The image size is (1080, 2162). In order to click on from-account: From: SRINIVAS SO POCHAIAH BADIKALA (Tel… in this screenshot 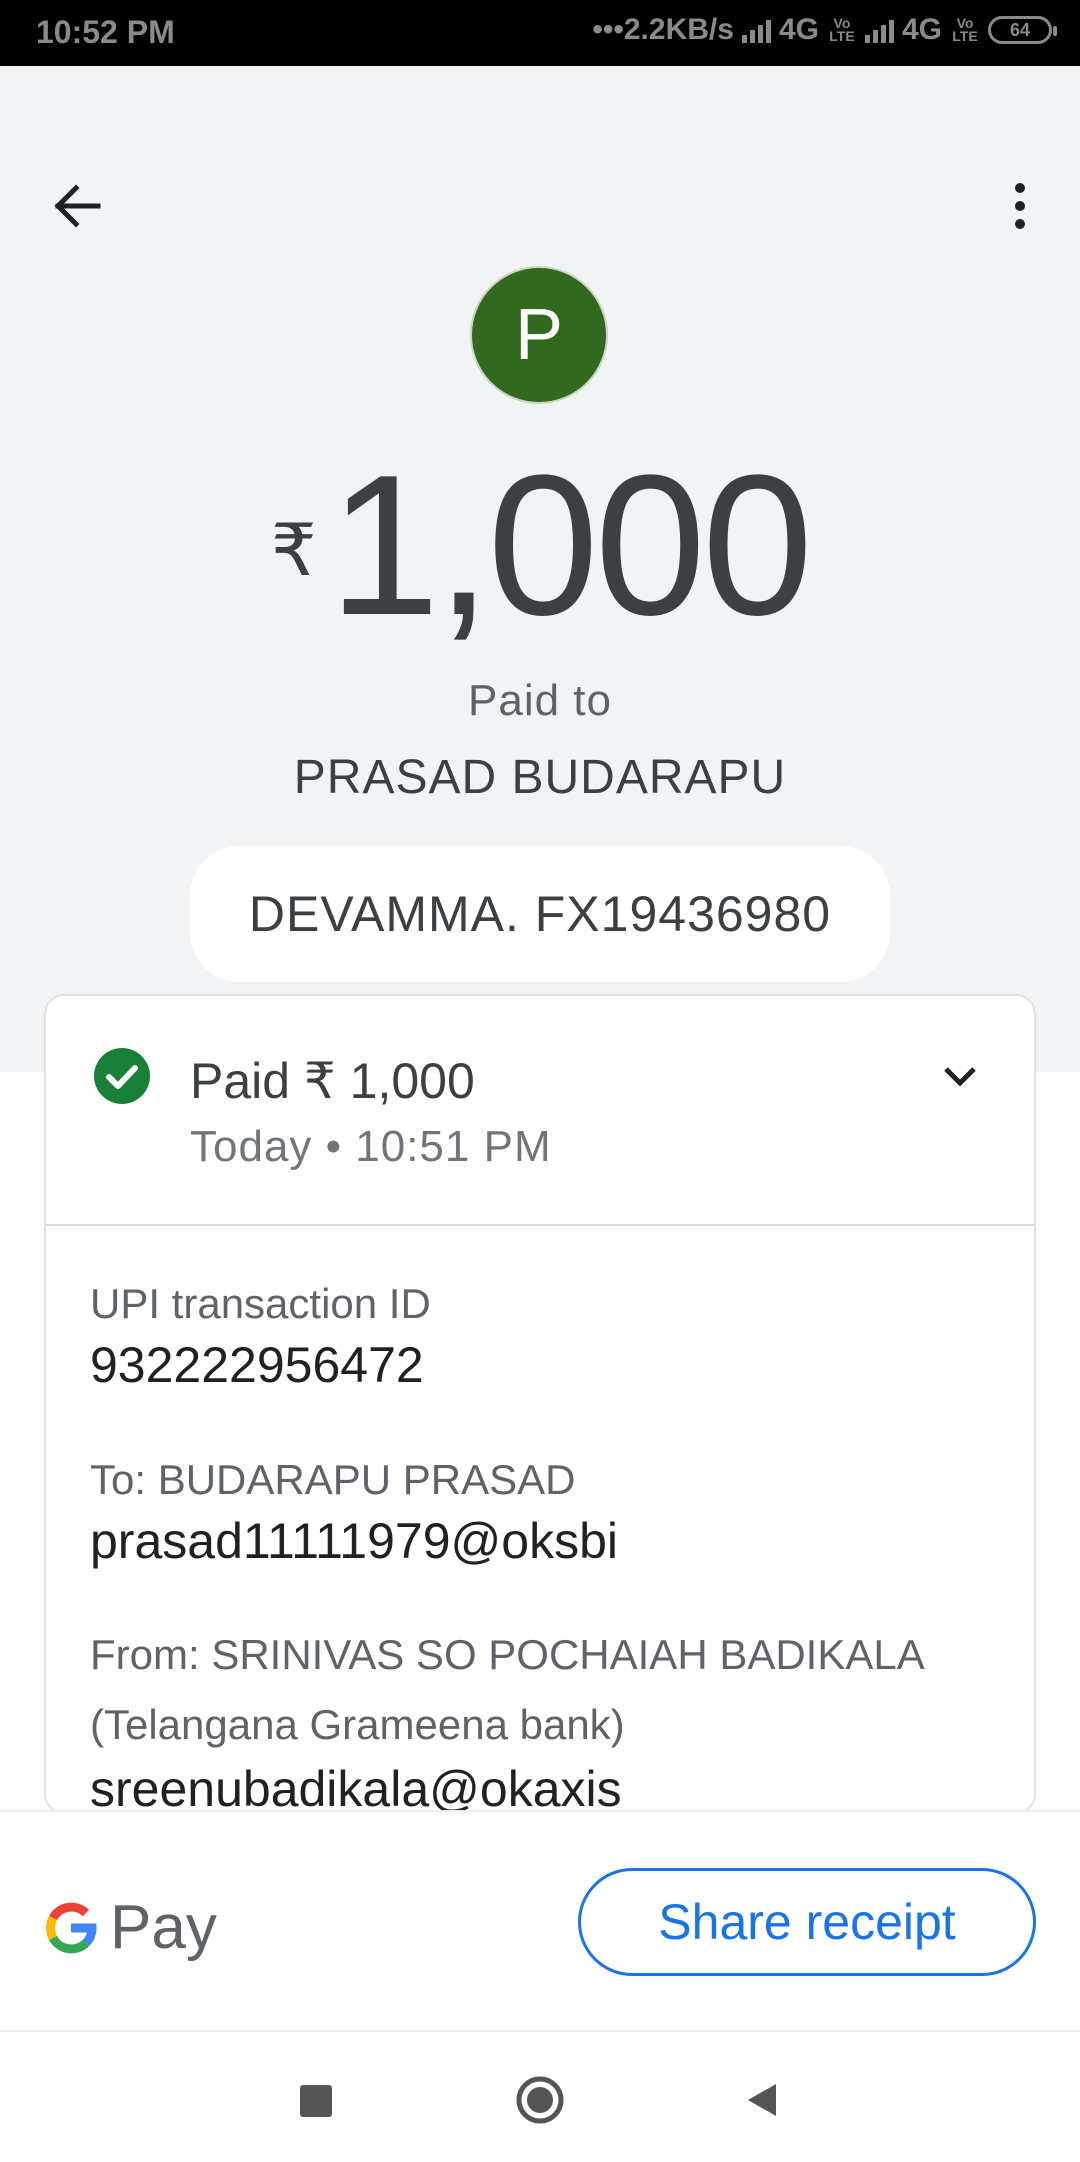, I will do `click(507, 1717)`.